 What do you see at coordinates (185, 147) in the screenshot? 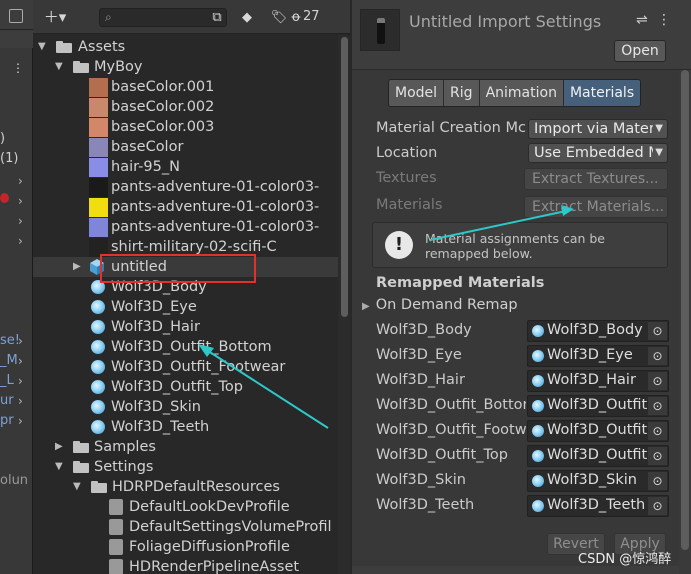
I see `tree-item-texture: baseColor` at bounding box center [185, 147].